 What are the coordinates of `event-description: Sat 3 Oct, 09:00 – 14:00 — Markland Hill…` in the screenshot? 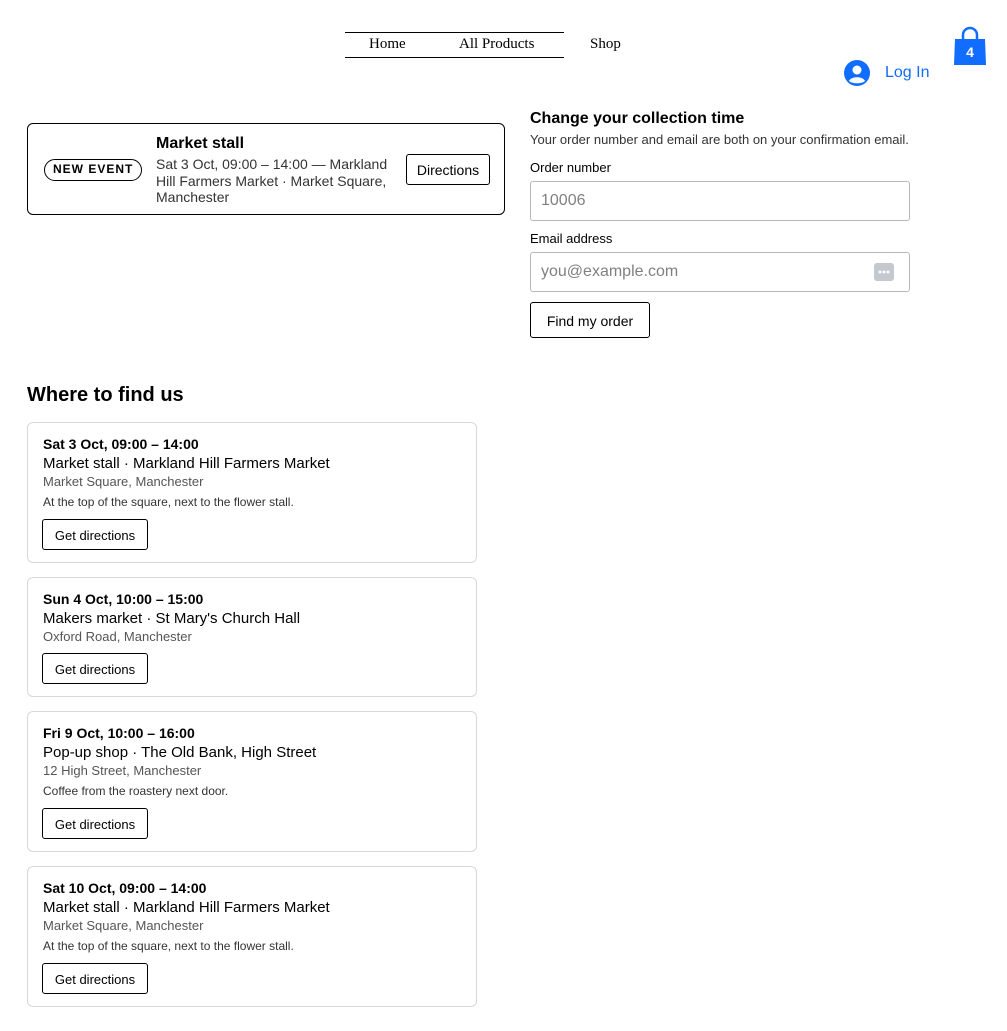 It's located at (272, 180).